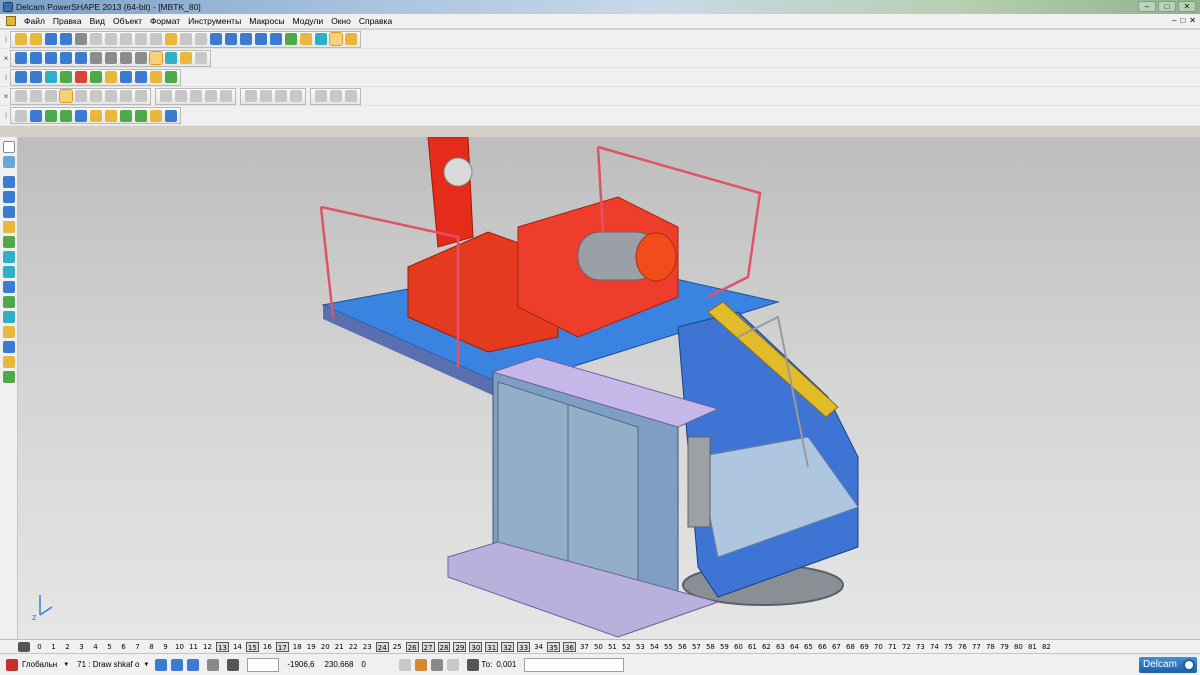  I want to click on view-iso2-icon, so click(35, 58).